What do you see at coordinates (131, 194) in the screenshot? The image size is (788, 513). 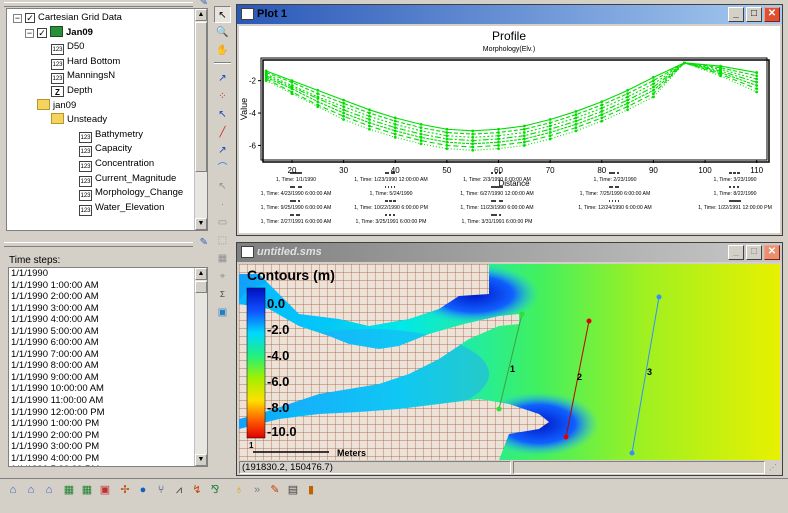 I see `tree-item: 123 Morphology_Change` at bounding box center [131, 194].